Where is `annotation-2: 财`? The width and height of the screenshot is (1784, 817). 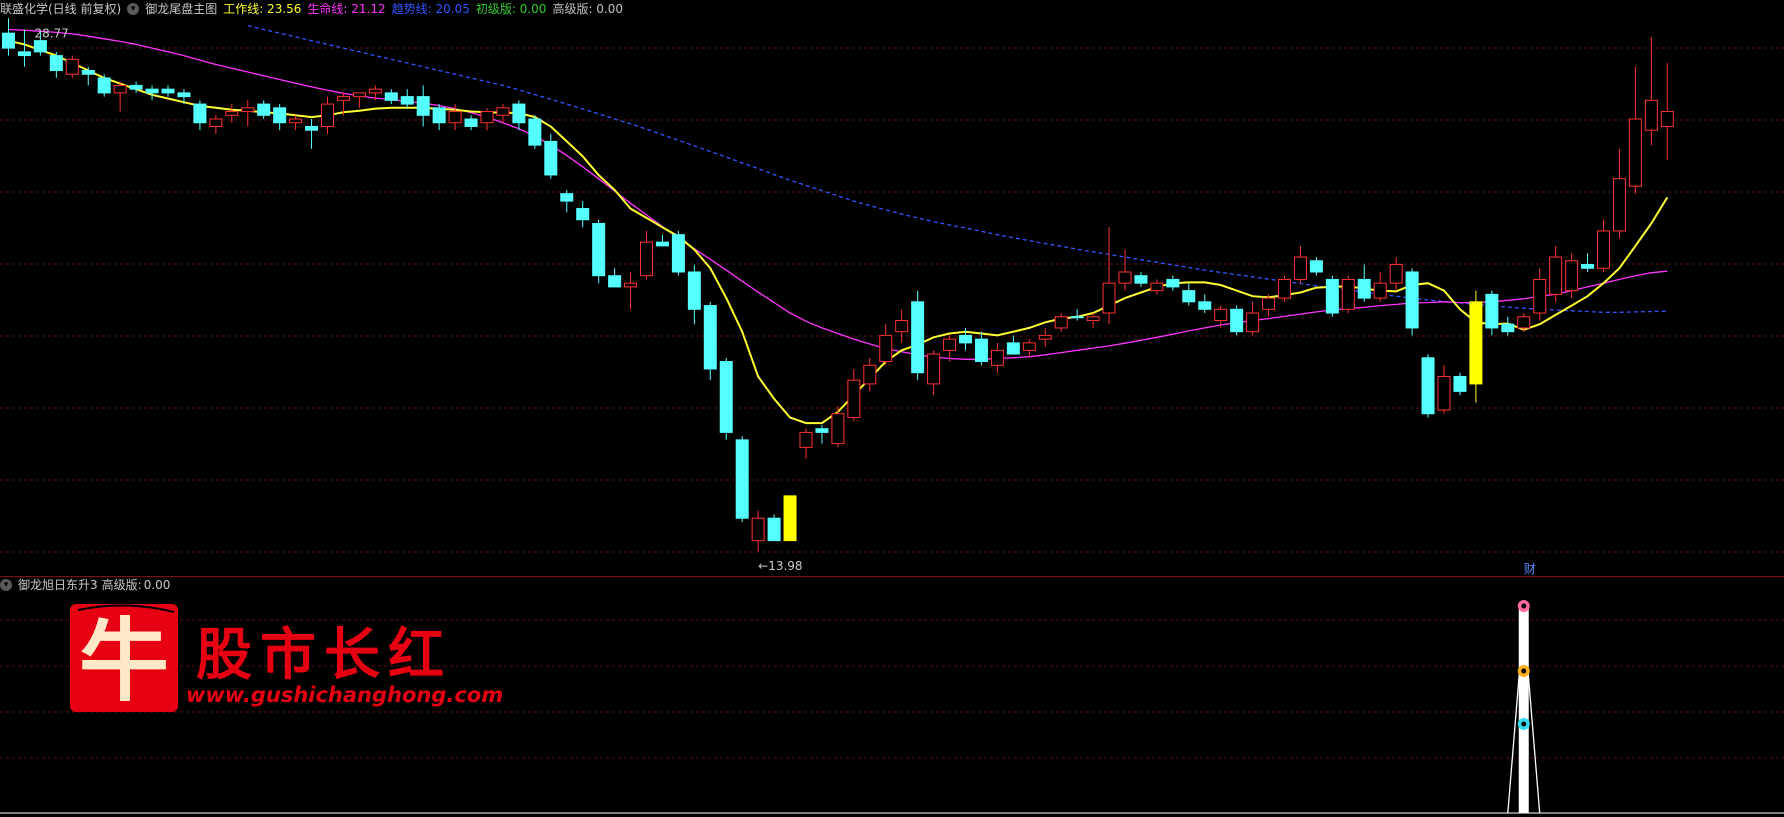 annotation-2: 财 is located at coordinates (1530, 569).